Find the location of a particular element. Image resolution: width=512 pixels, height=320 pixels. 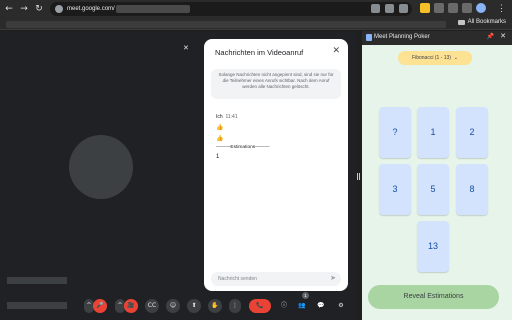

chat-title: Nachrichten im Videoanruf is located at coordinates (259, 52).